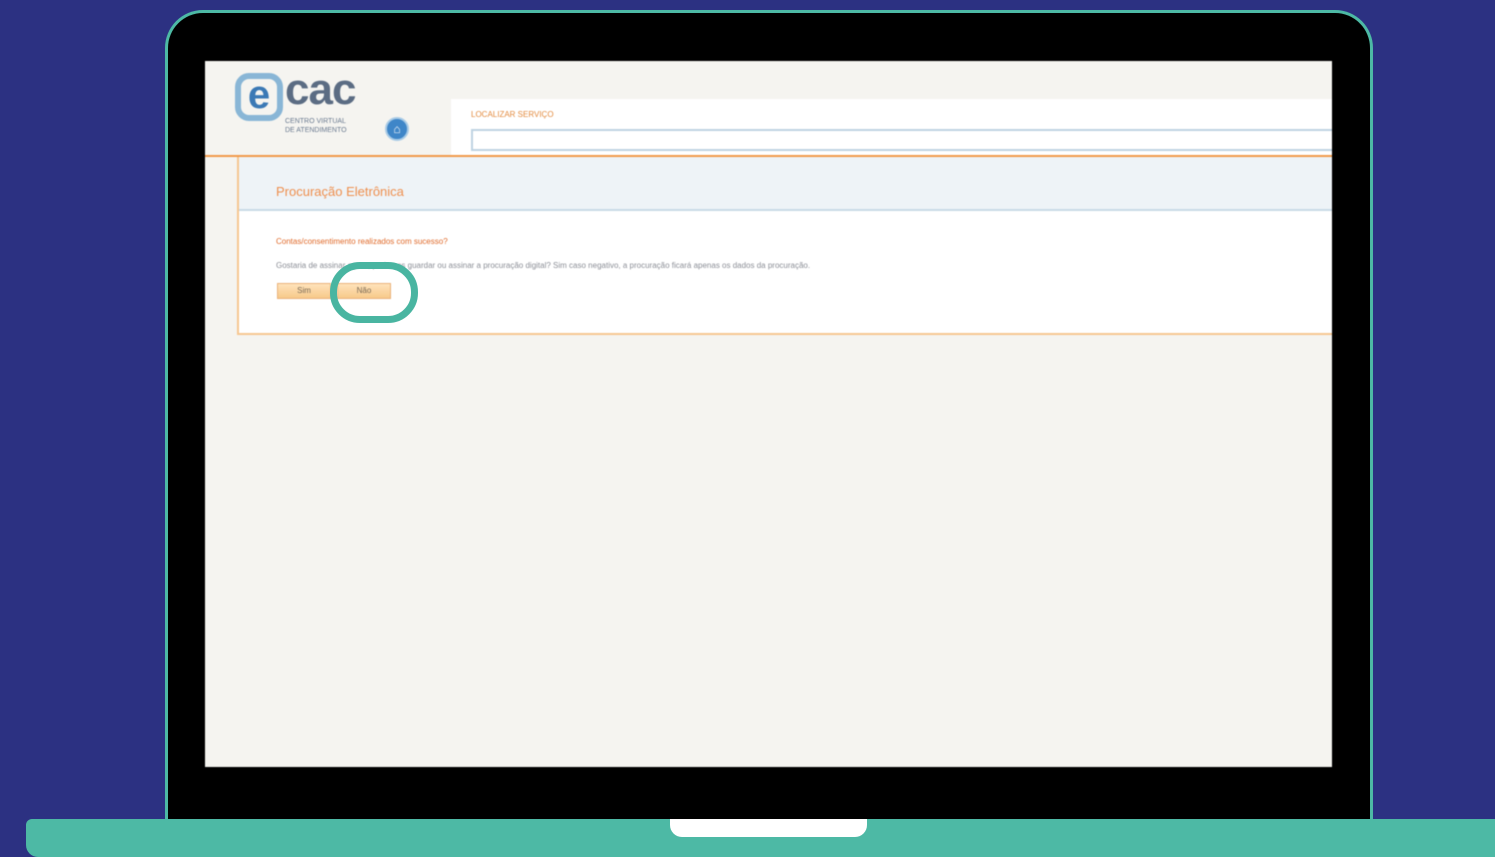 The image size is (1495, 857). What do you see at coordinates (340, 191) in the screenshot?
I see `panel-title: Procuração Eletrônica` at bounding box center [340, 191].